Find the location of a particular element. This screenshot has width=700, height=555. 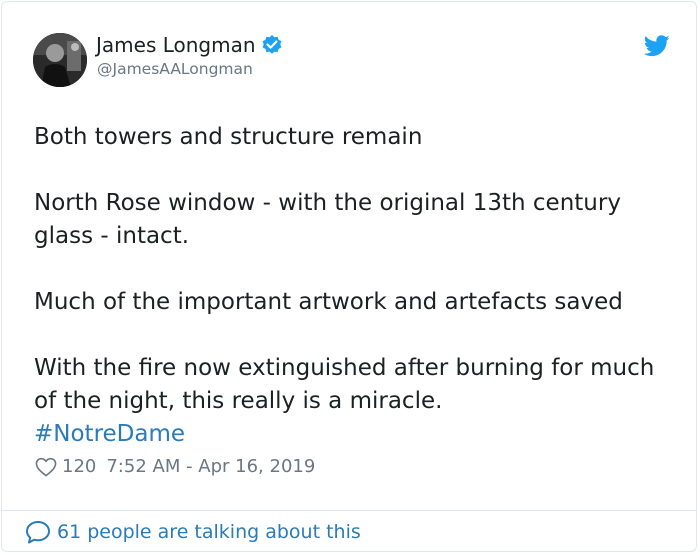

display-name: James Longman is located at coordinates (189, 45).